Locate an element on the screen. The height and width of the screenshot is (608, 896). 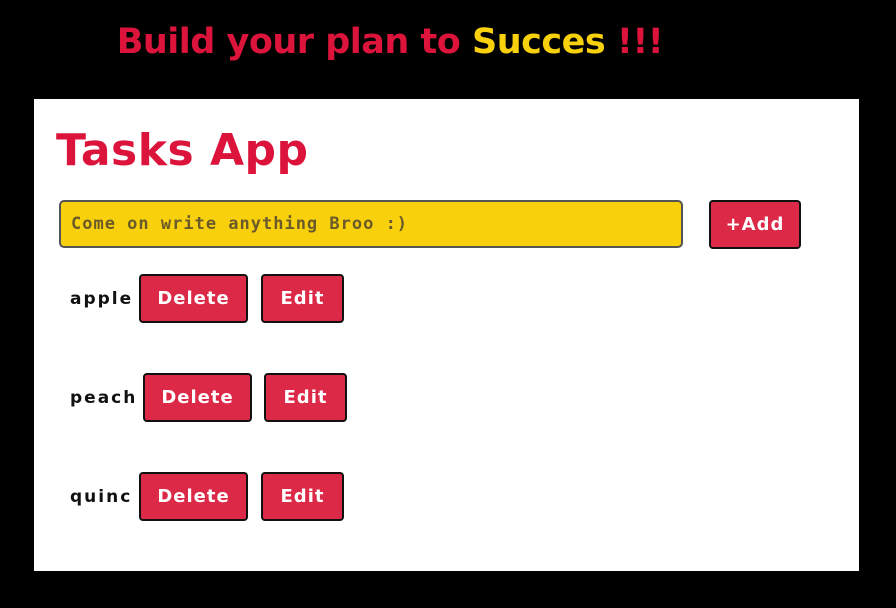
task-row: quinc Delete Edit is located at coordinates (446, 497).